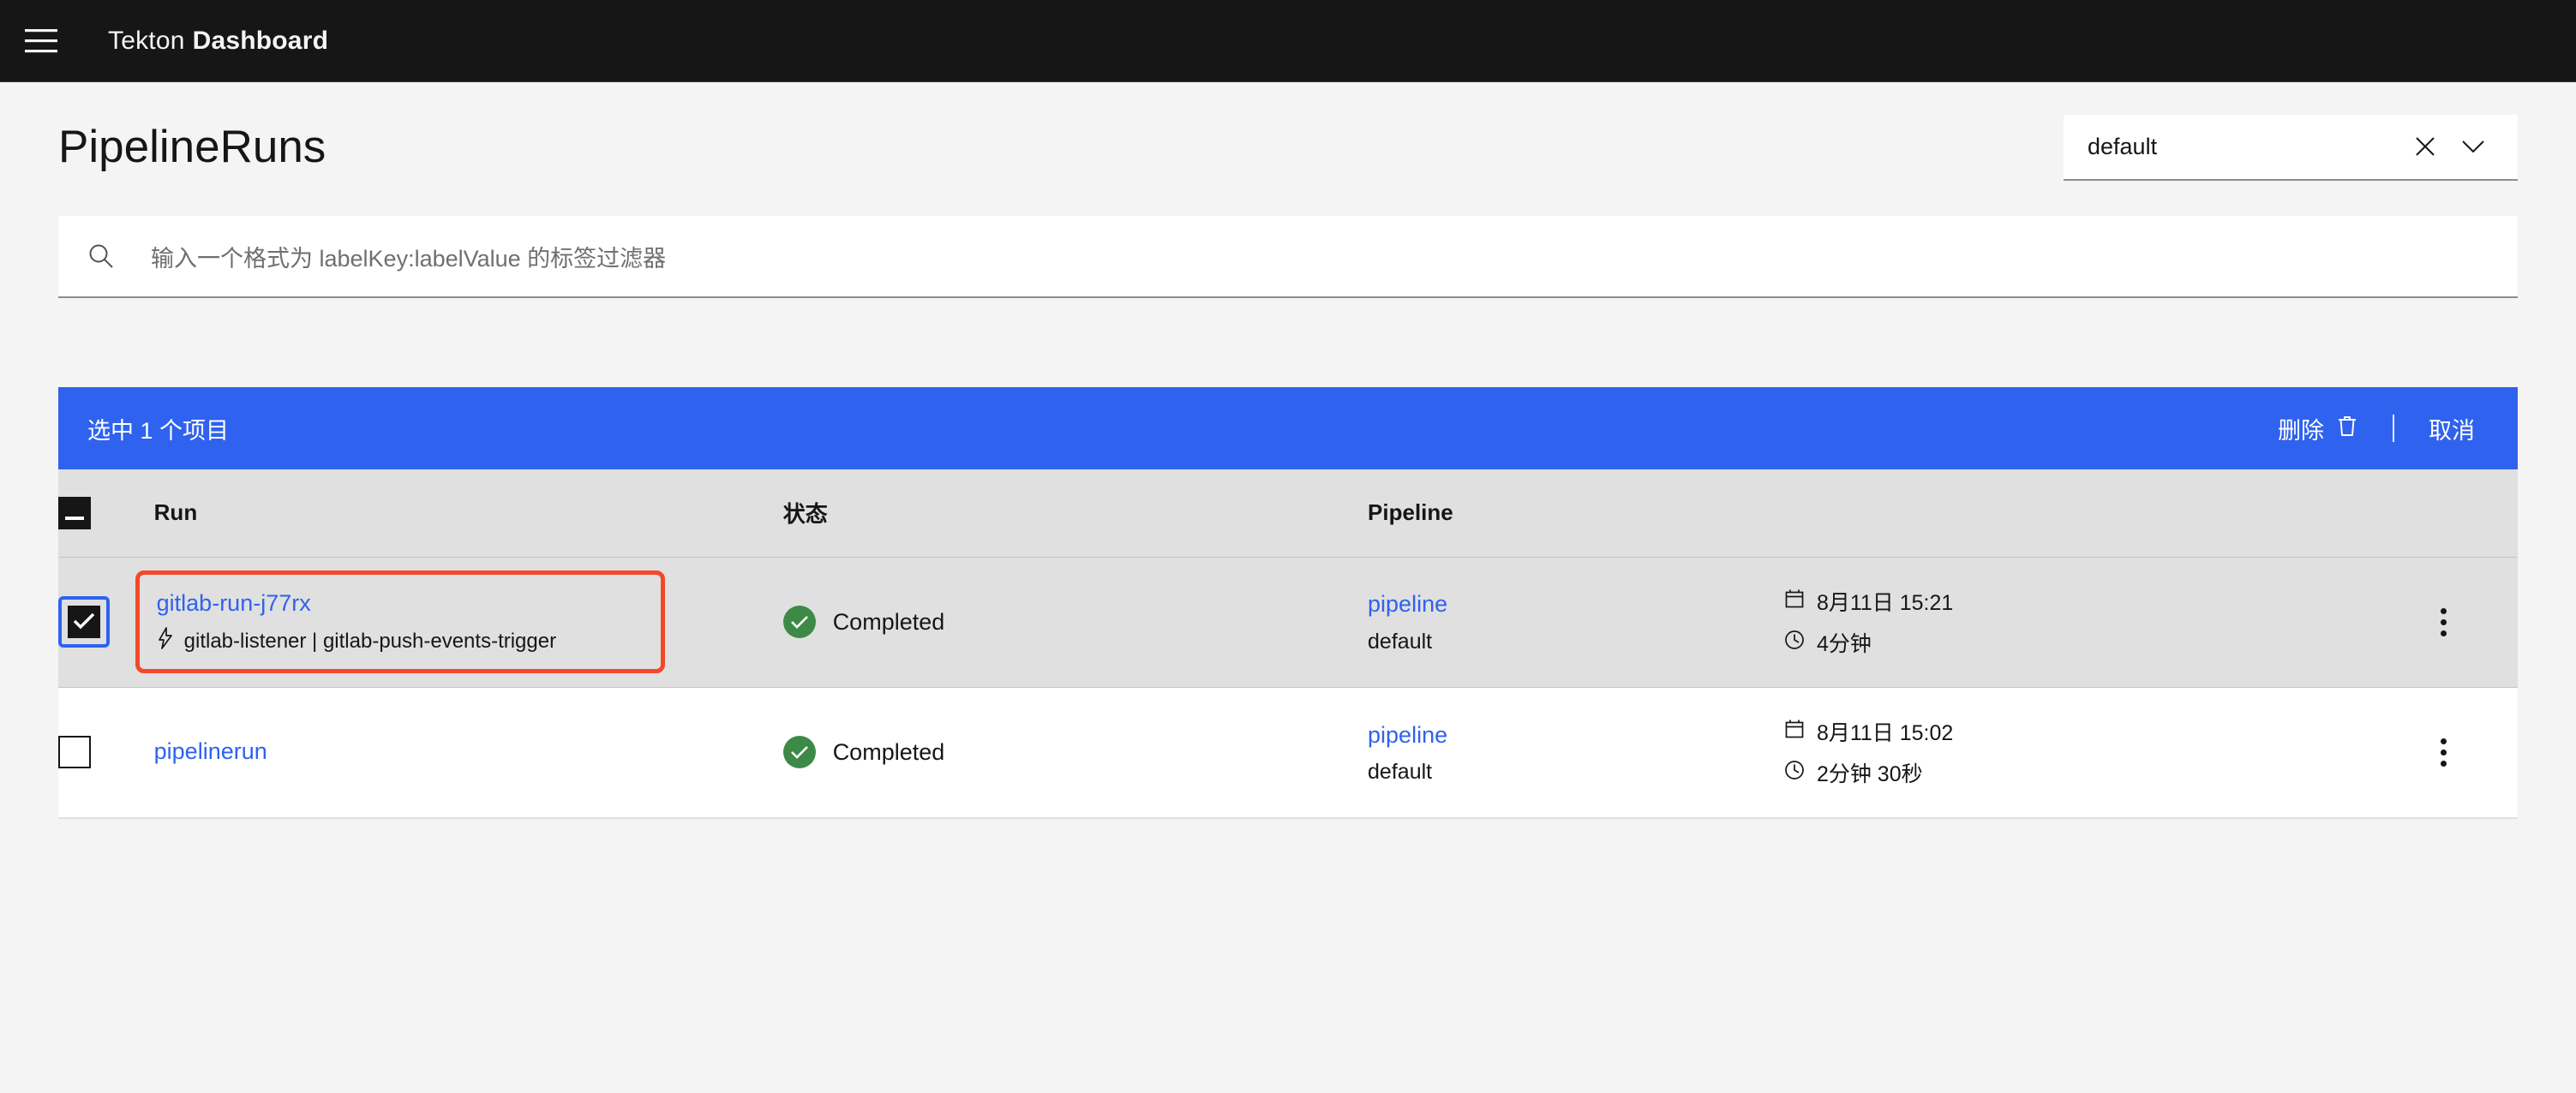 The width and height of the screenshot is (2576, 1093). I want to click on trash-icon, so click(2347, 429).